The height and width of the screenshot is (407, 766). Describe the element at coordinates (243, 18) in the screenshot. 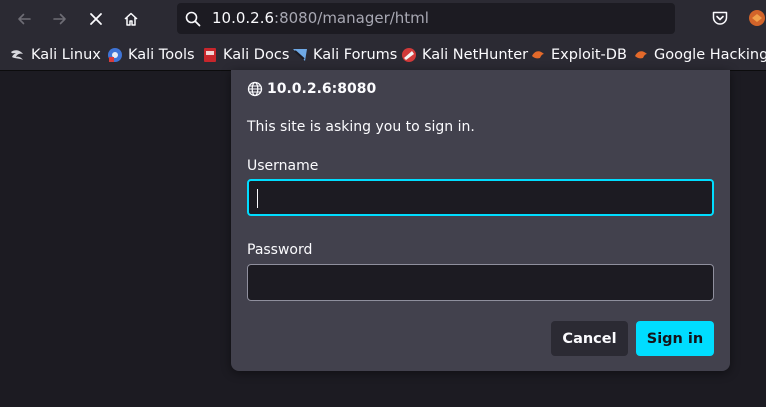

I see `url-host: 10.0.2.6` at that location.